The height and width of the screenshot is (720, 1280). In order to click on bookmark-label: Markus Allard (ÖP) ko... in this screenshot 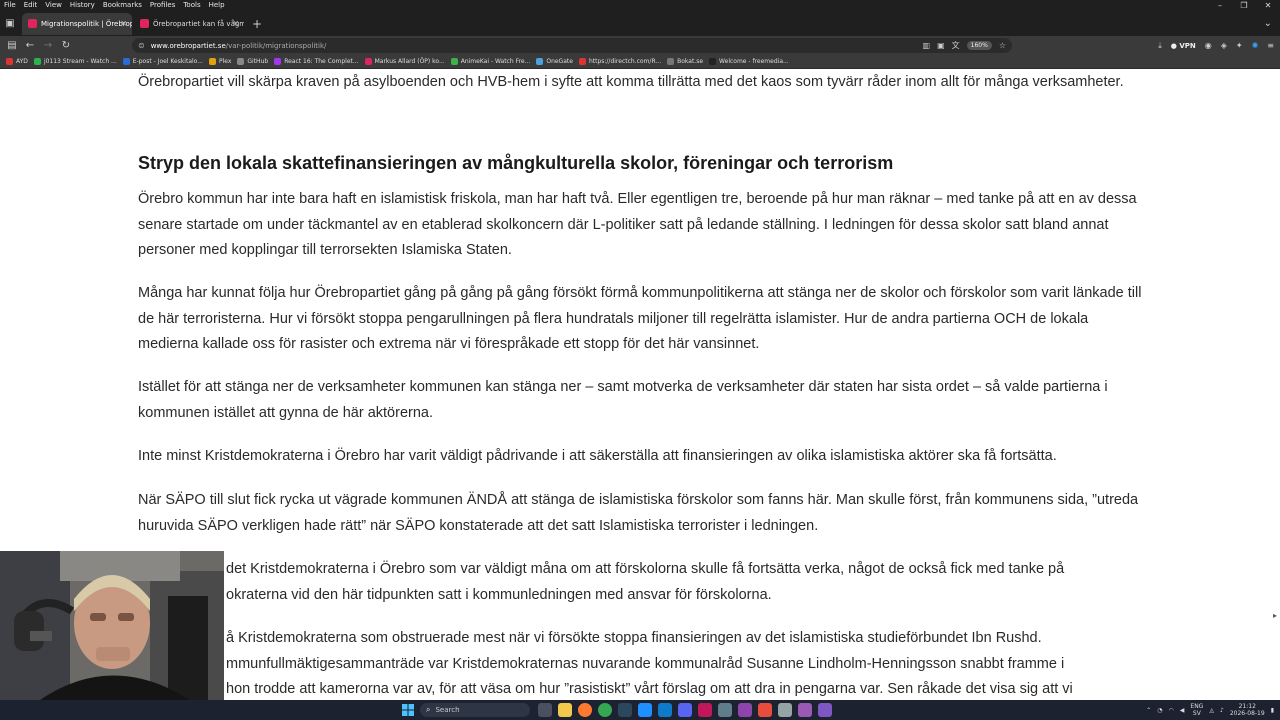, I will do `click(409, 61)`.